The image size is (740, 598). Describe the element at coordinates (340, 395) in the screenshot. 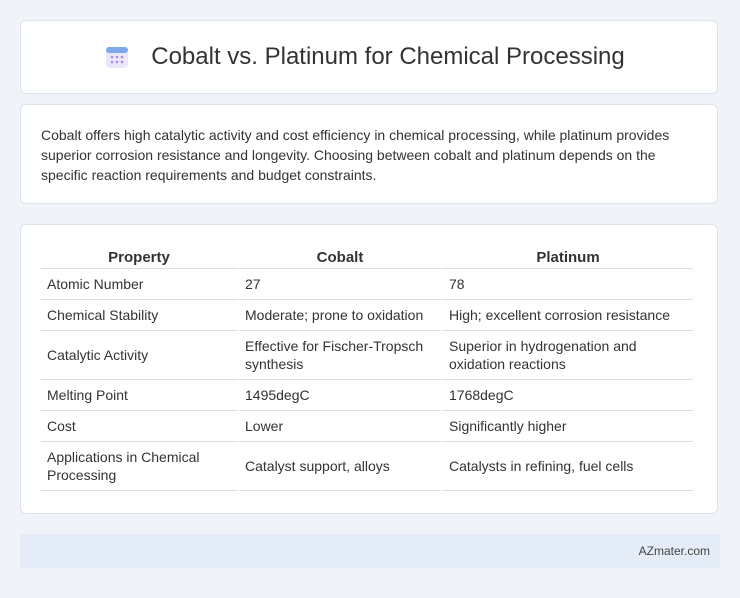

I see `cobalt-cell: 1495degC` at that location.